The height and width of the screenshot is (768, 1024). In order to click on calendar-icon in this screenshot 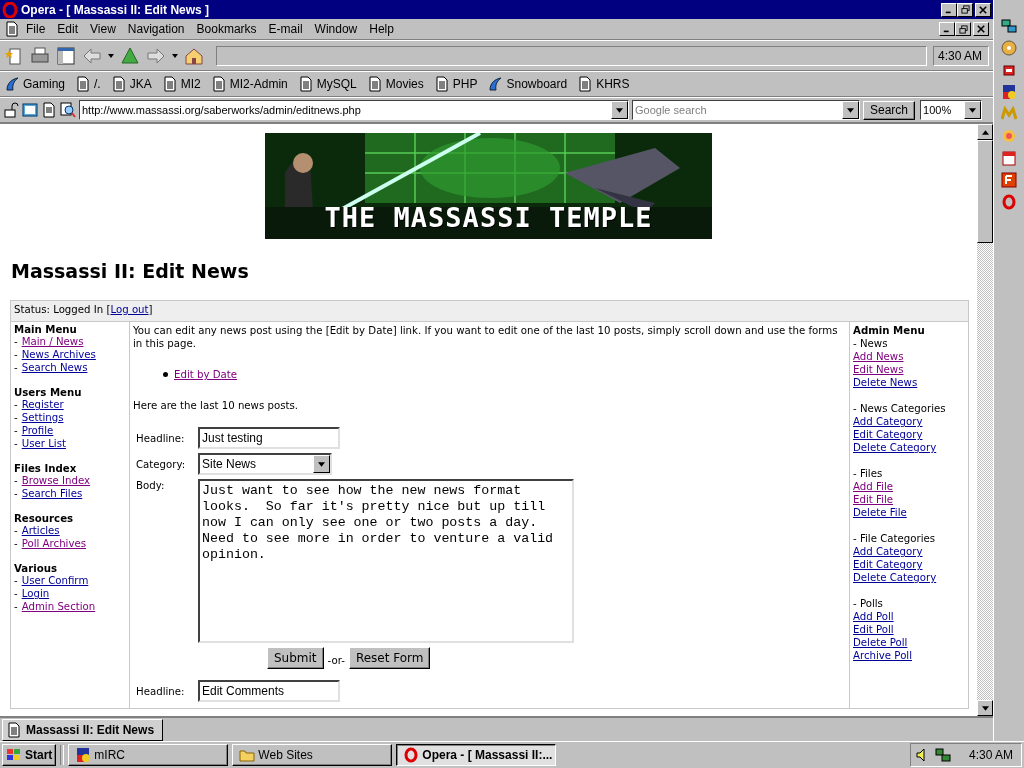, I will do `click(1009, 158)`.